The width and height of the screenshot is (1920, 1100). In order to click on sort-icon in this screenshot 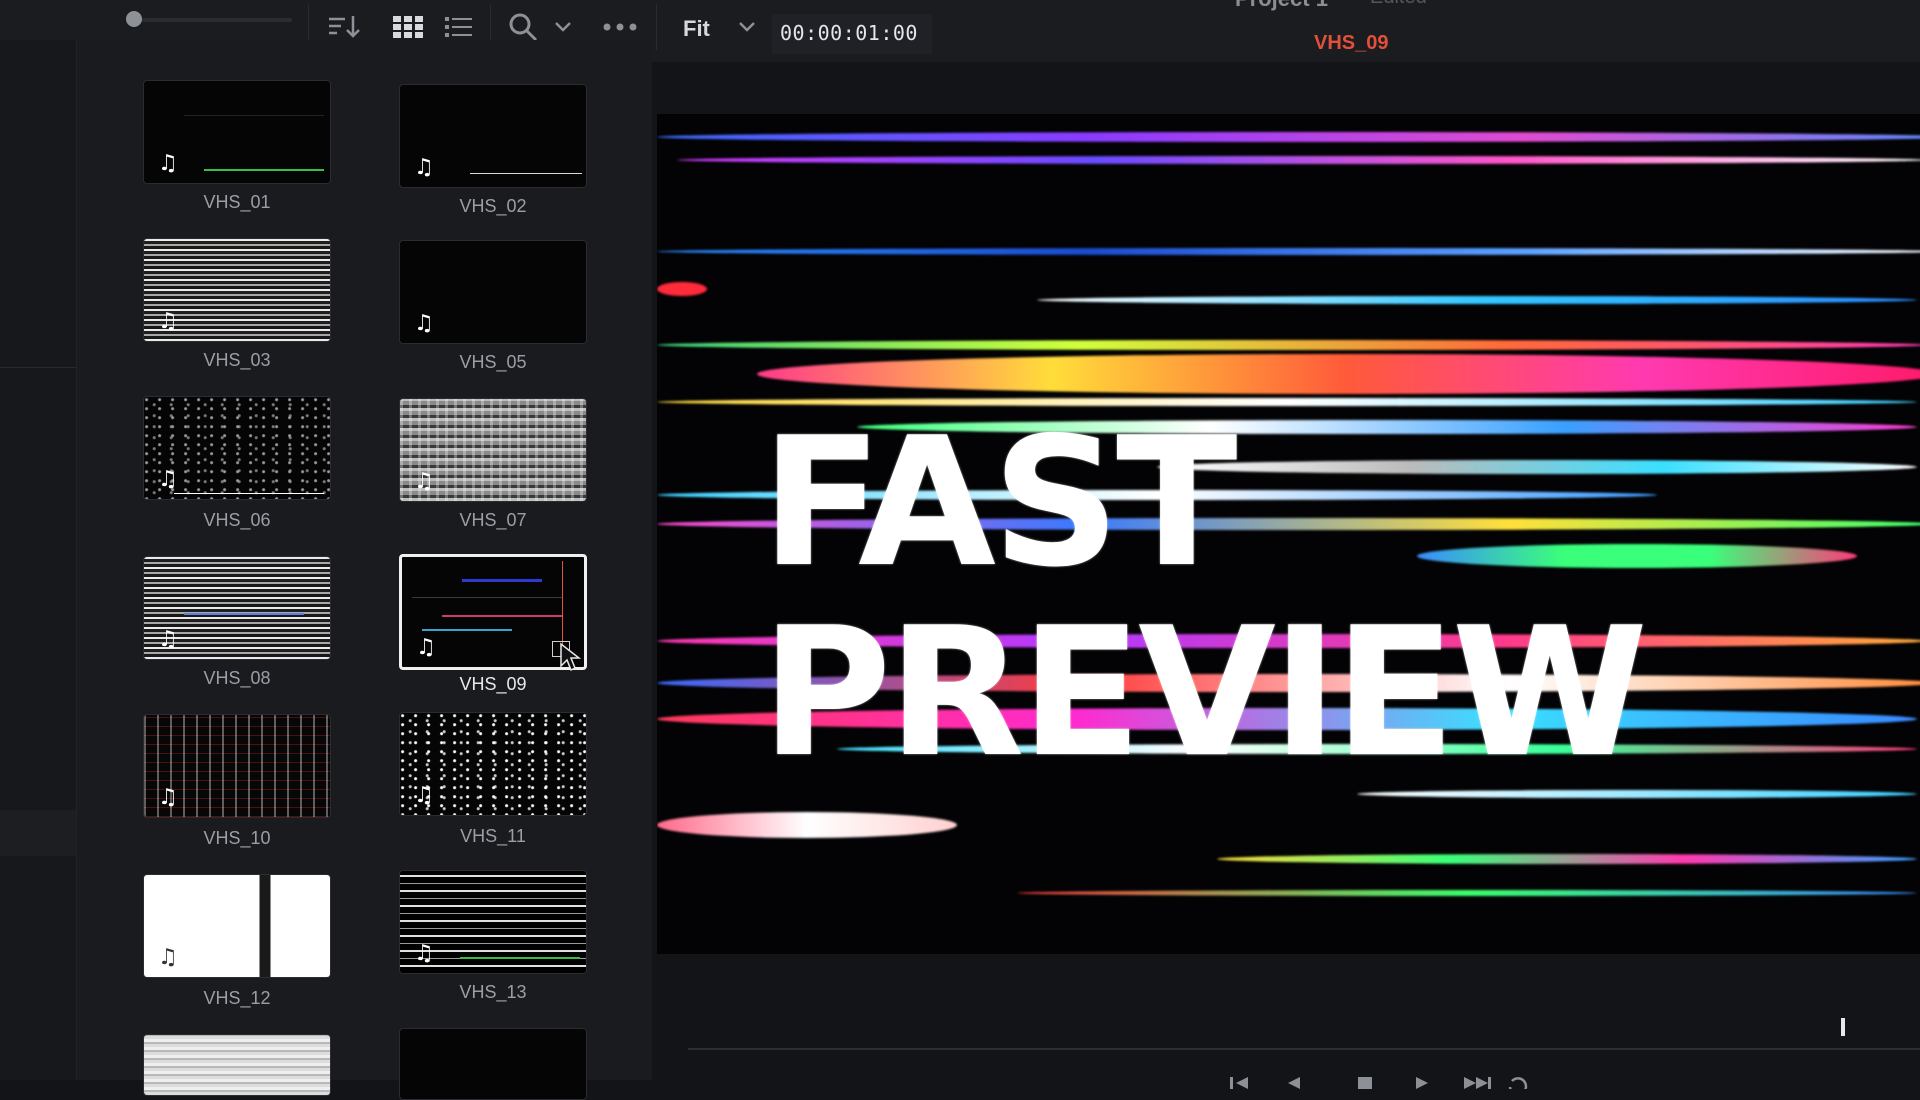, I will do `click(344, 27)`.